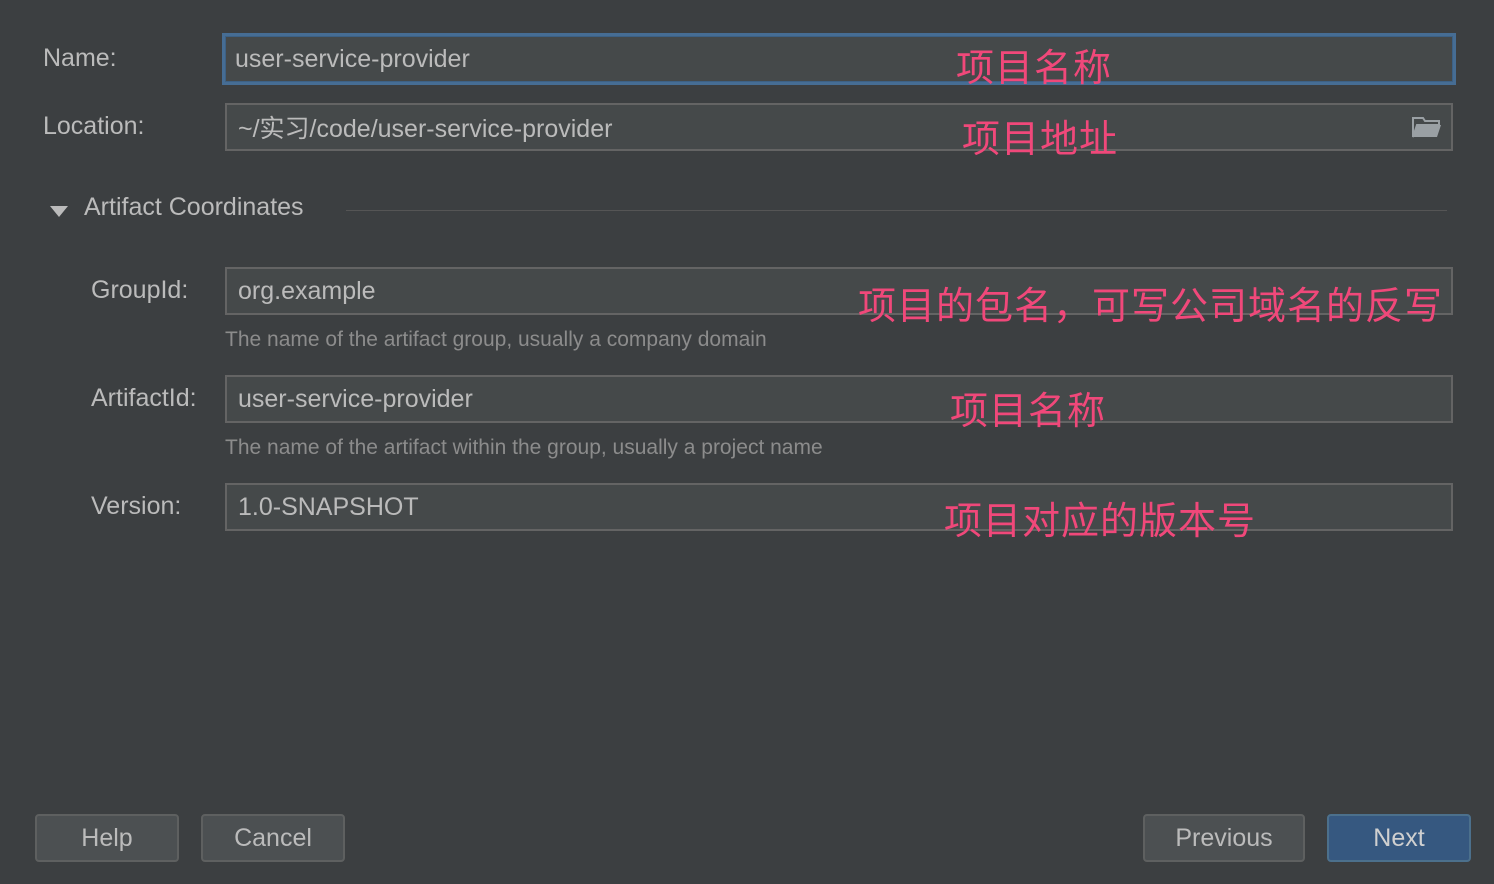 This screenshot has width=1494, height=884. I want to click on location-input-value: ~/实习/code/user-service-provider, so click(425, 129).